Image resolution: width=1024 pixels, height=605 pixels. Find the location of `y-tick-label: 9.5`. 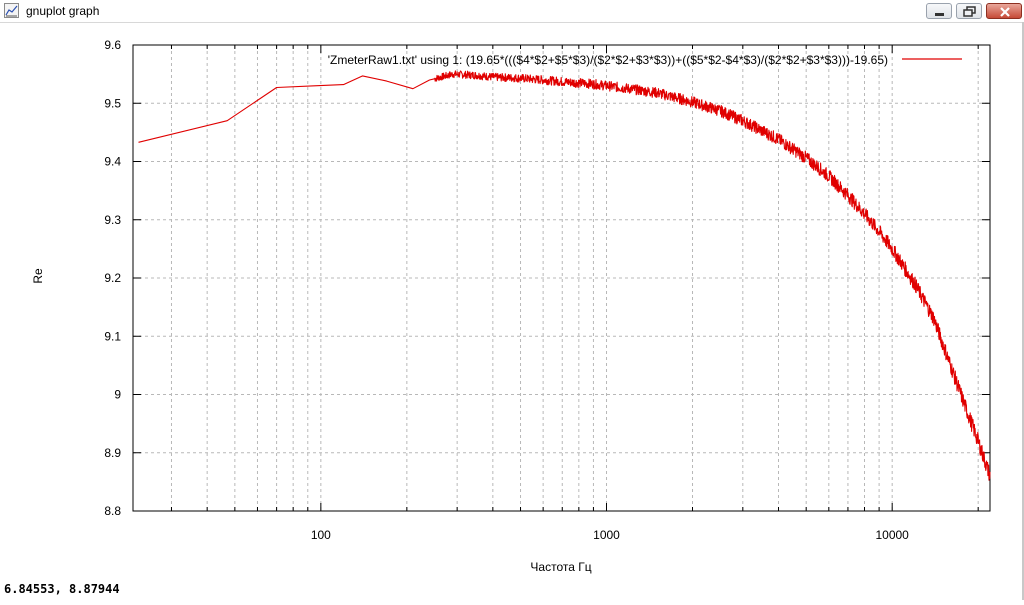

y-tick-label: 9.5 is located at coordinates (112, 103).